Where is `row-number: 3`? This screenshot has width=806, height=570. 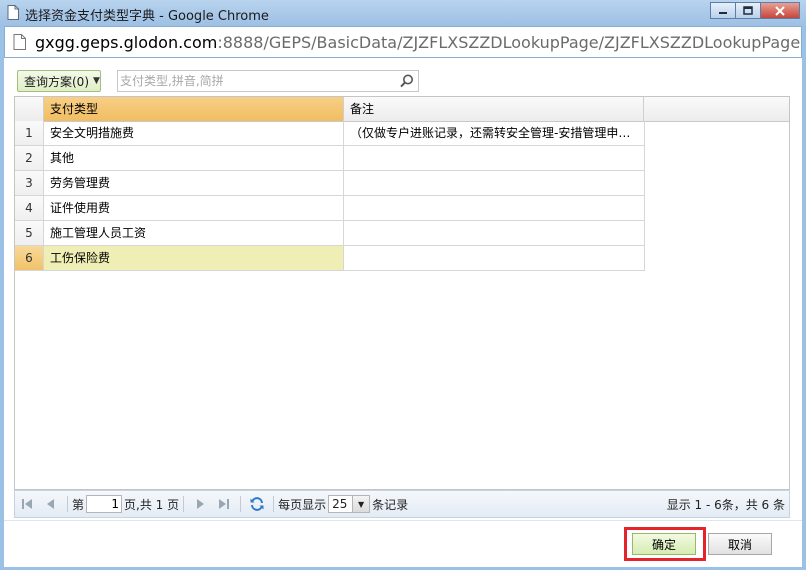
row-number: 3 is located at coordinates (29, 183).